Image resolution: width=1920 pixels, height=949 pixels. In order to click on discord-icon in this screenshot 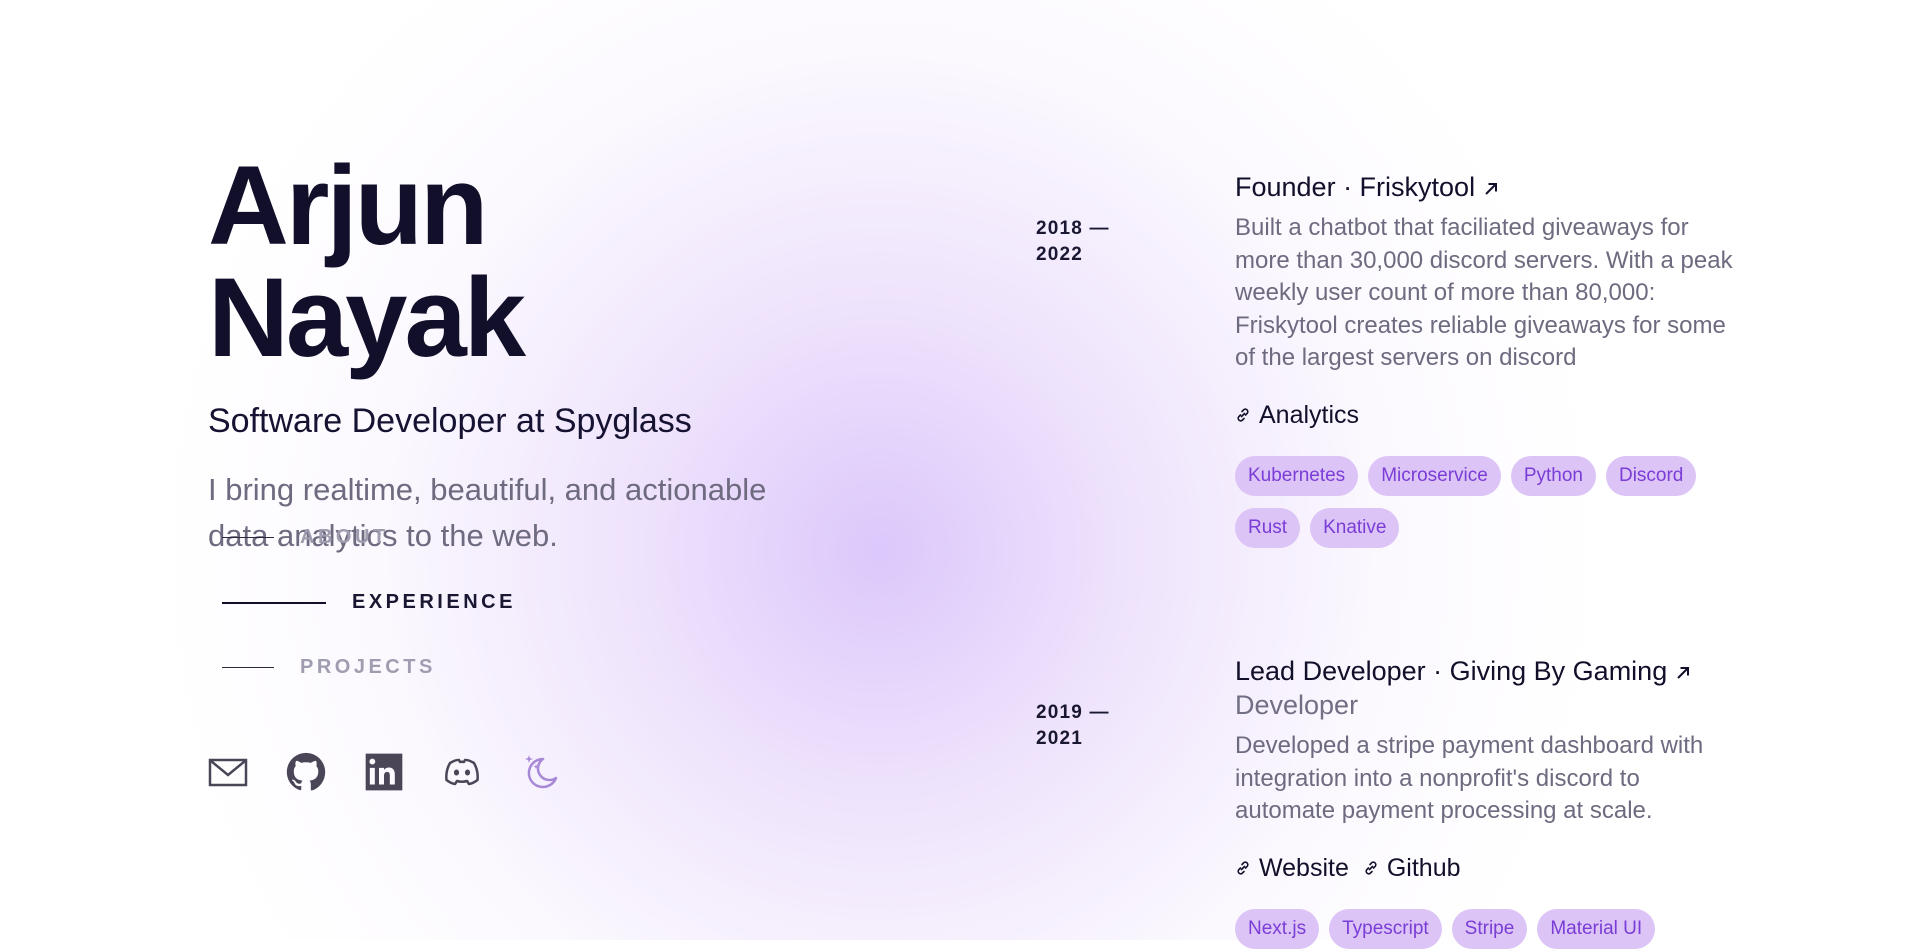, I will do `click(462, 772)`.